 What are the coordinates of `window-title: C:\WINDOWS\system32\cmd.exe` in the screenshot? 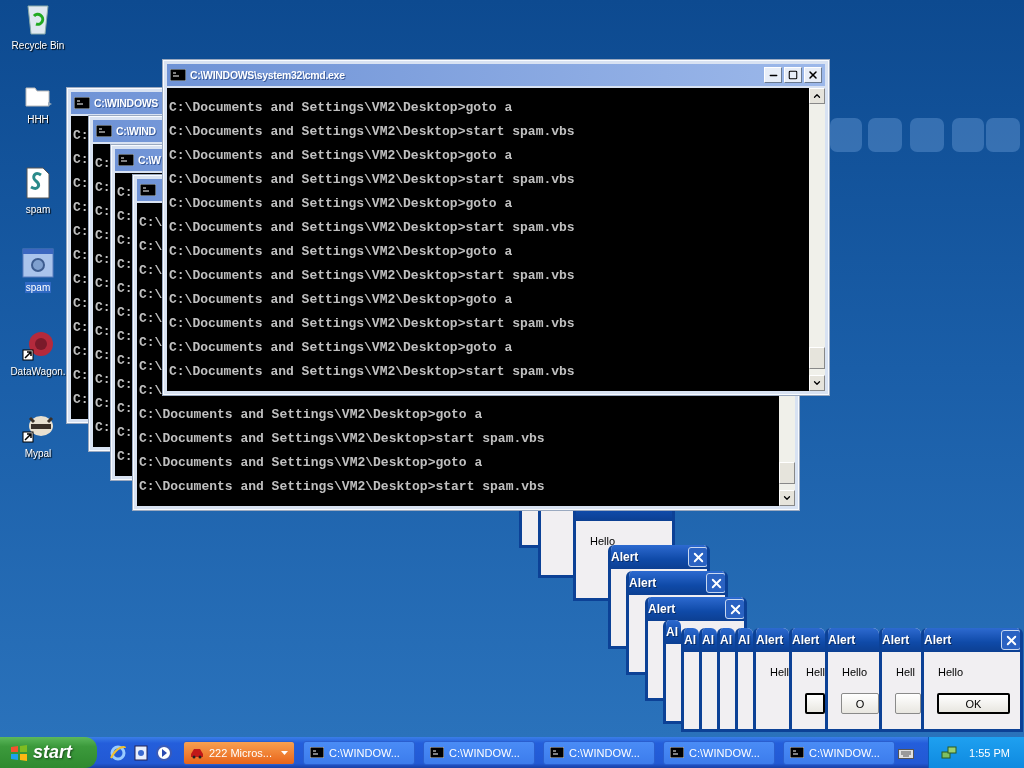 It's located at (267, 75).